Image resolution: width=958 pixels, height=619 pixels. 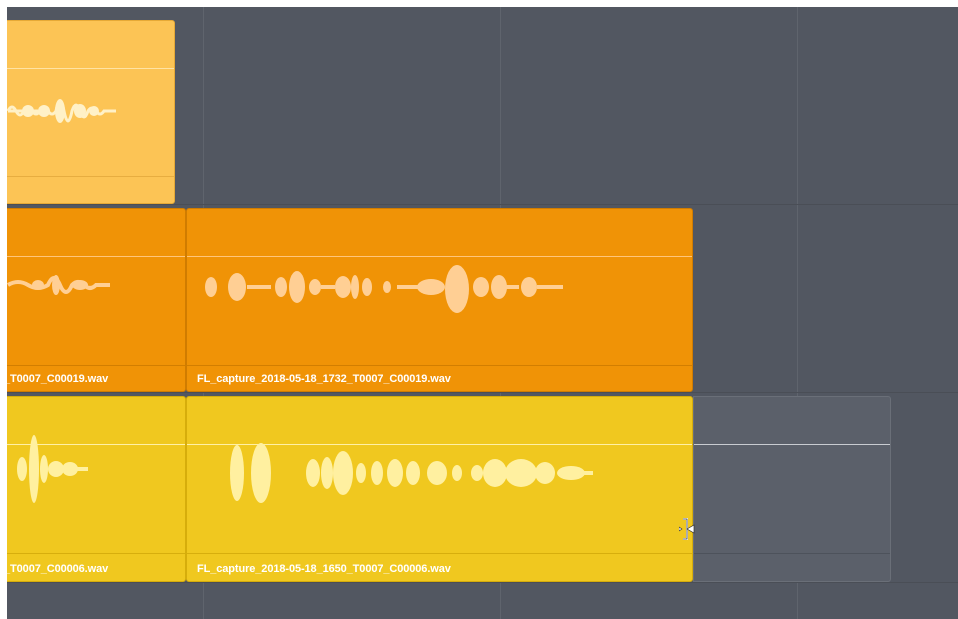 What do you see at coordinates (792, 444) in the screenshot?
I see `clip-center-line` at bounding box center [792, 444].